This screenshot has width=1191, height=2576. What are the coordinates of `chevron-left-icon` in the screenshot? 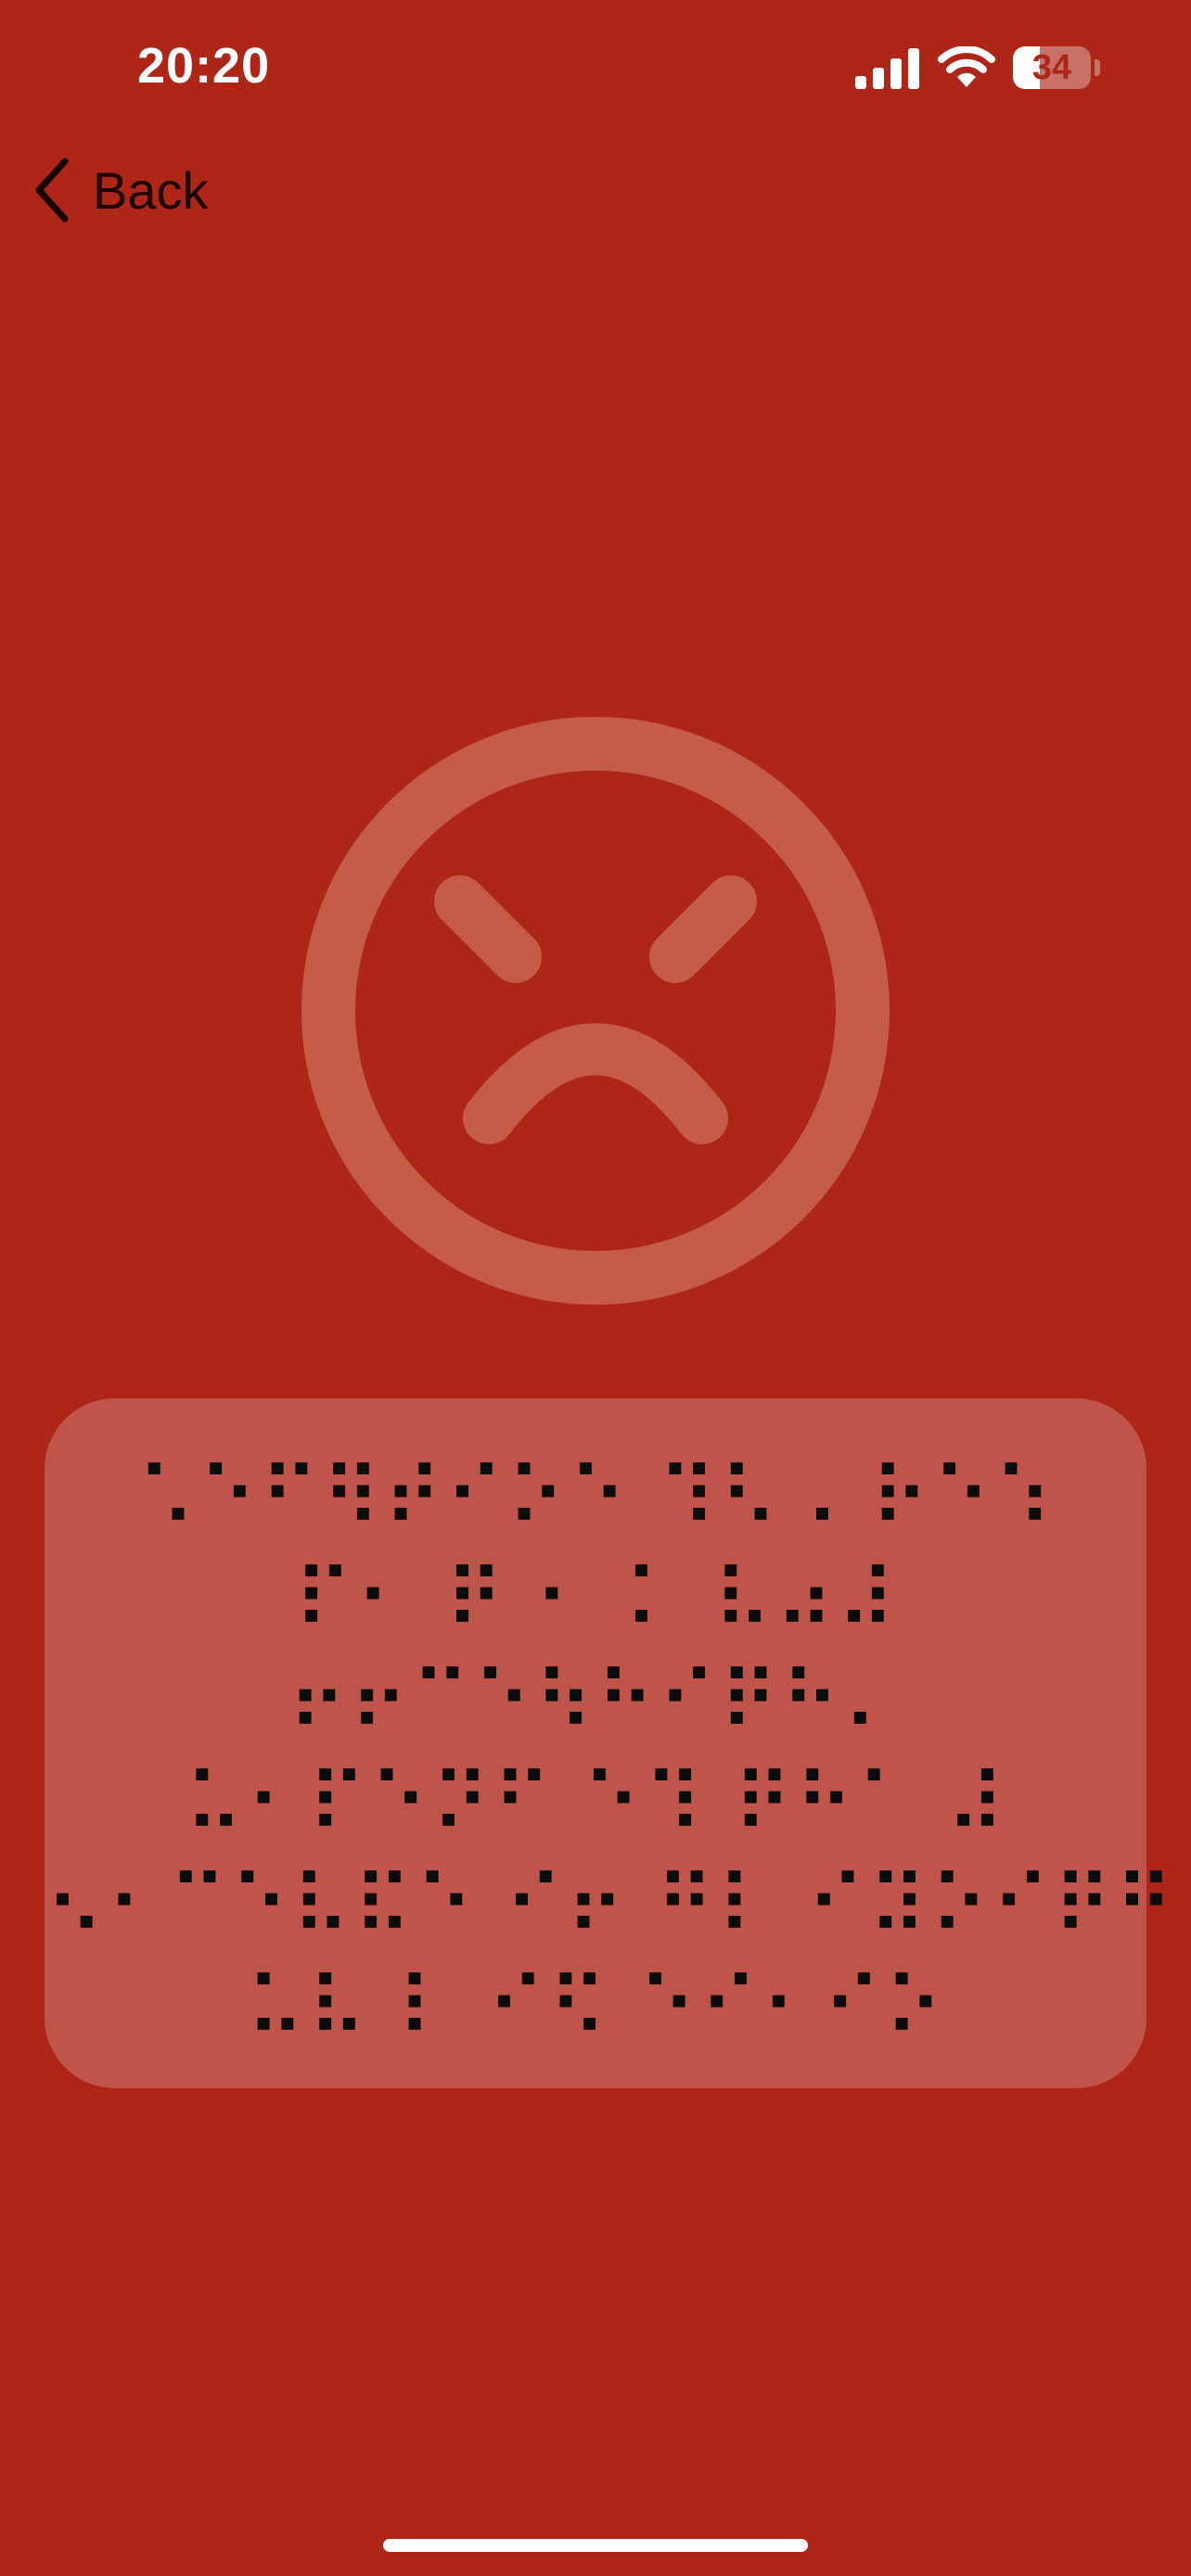 It's located at (52, 191).